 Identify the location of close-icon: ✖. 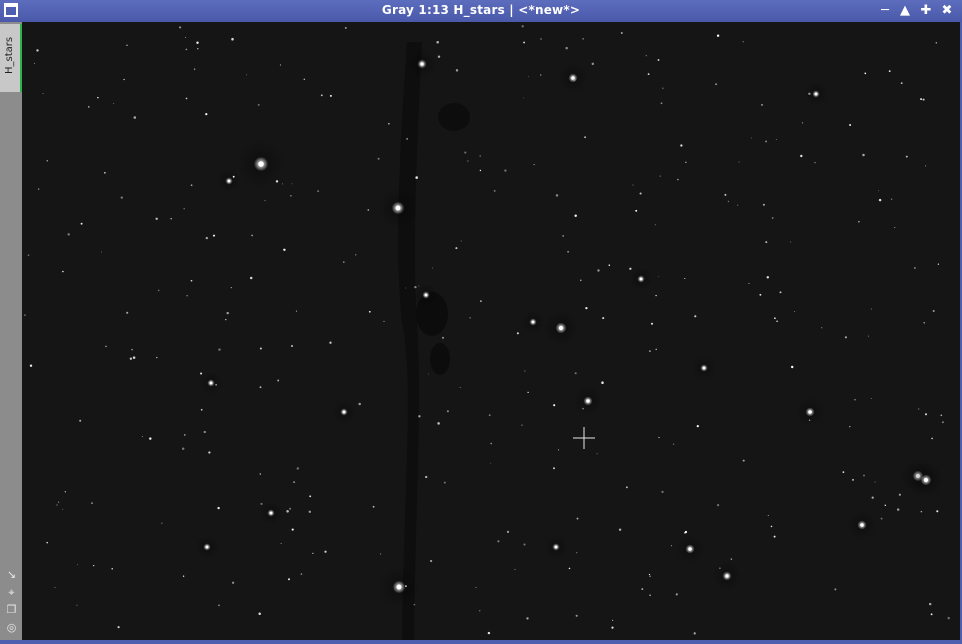
(947, 11).